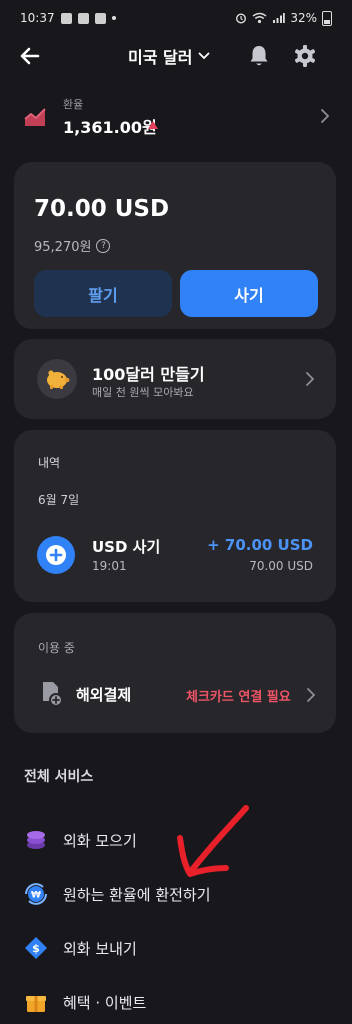 The height and width of the screenshot is (1024, 352). What do you see at coordinates (175, 245) in the screenshot?
I see `balance-card: 70.00 USD 95,270원 ? 팔기 사기` at bounding box center [175, 245].